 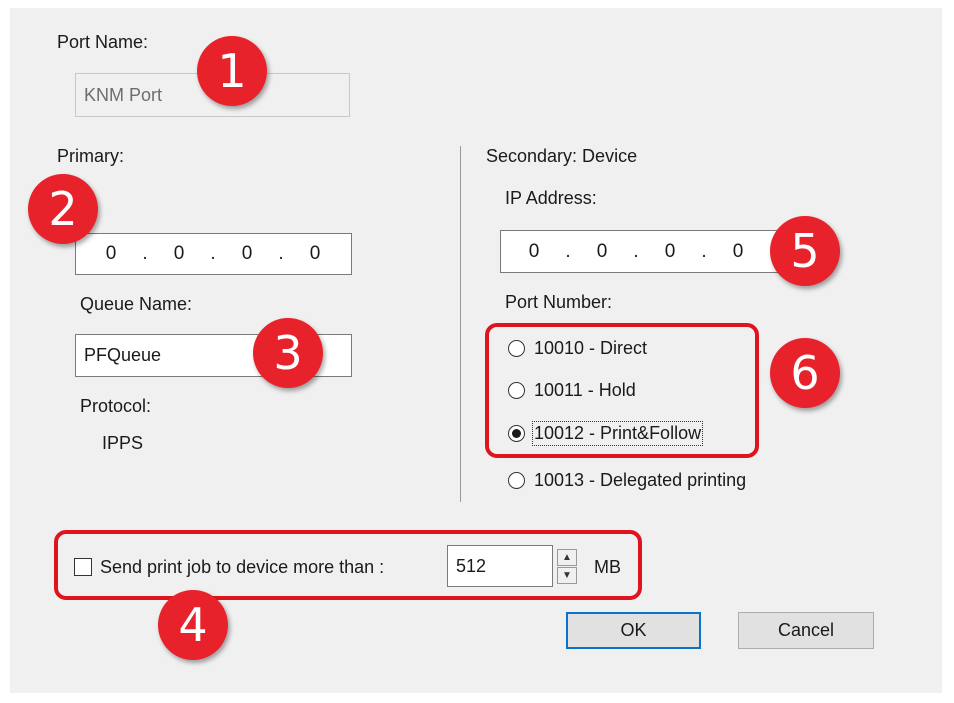 What do you see at coordinates (622, 390) in the screenshot?
I see `port-options-highlight` at bounding box center [622, 390].